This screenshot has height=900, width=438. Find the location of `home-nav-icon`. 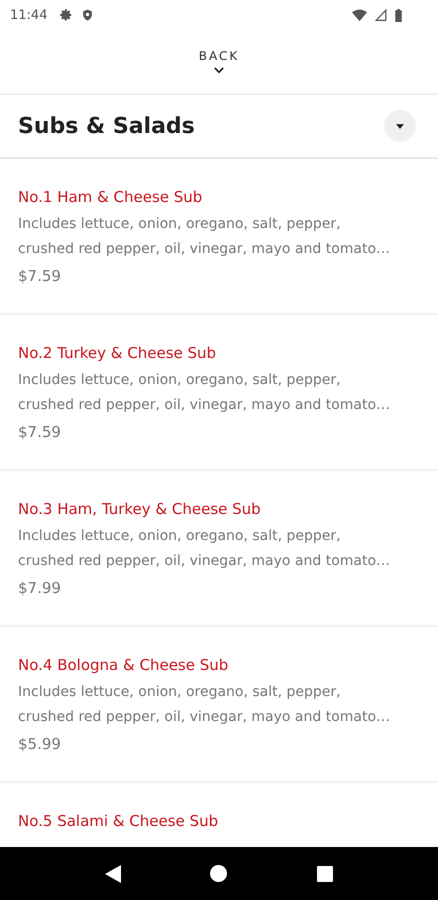

home-nav-icon is located at coordinates (219, 873).